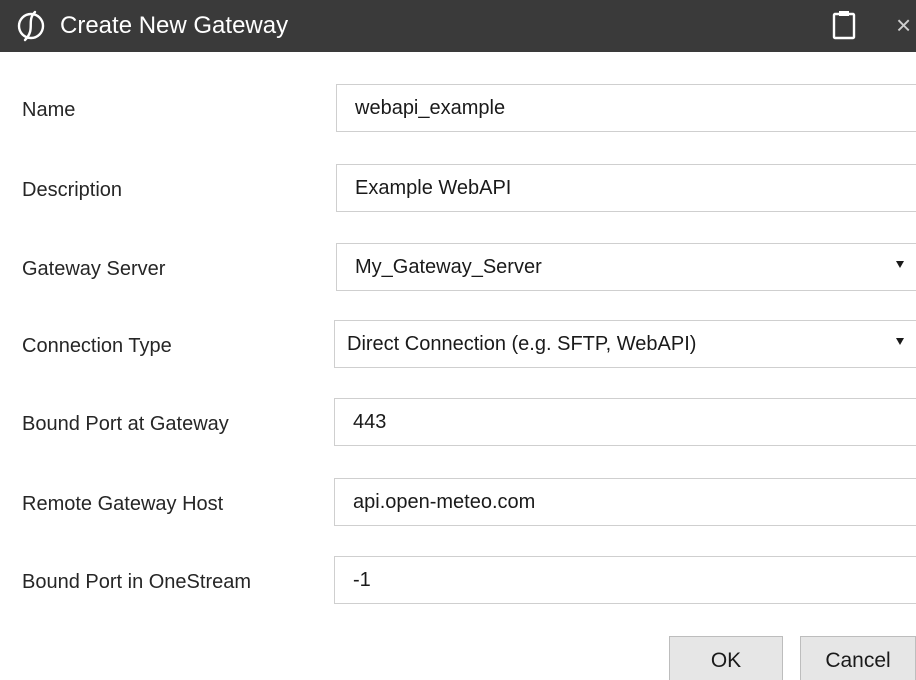 The width and height of the screenshot is (916, 680). What do you see at coordinates (458, 26) in the screenshot?
I see `dialog-titlebar: Create New Gateway ×` at bounding box center [458, 26].